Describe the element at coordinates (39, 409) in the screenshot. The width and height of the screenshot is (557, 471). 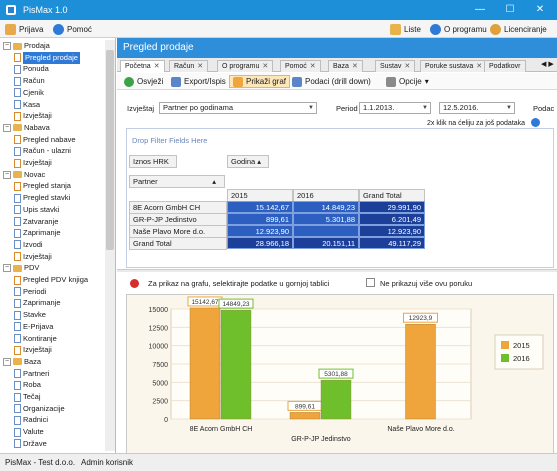
I see `sidebar-item: Organizacije` at that location.